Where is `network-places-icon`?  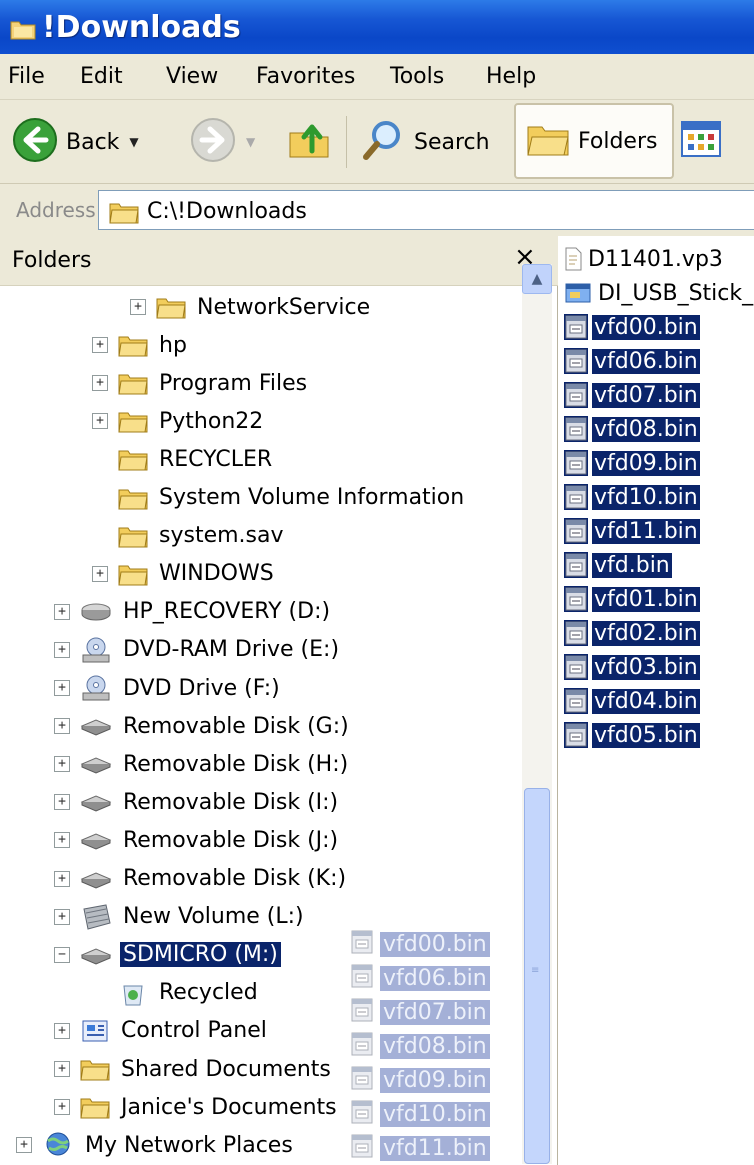
network-places-icon is located at coordinates (58, 1145).